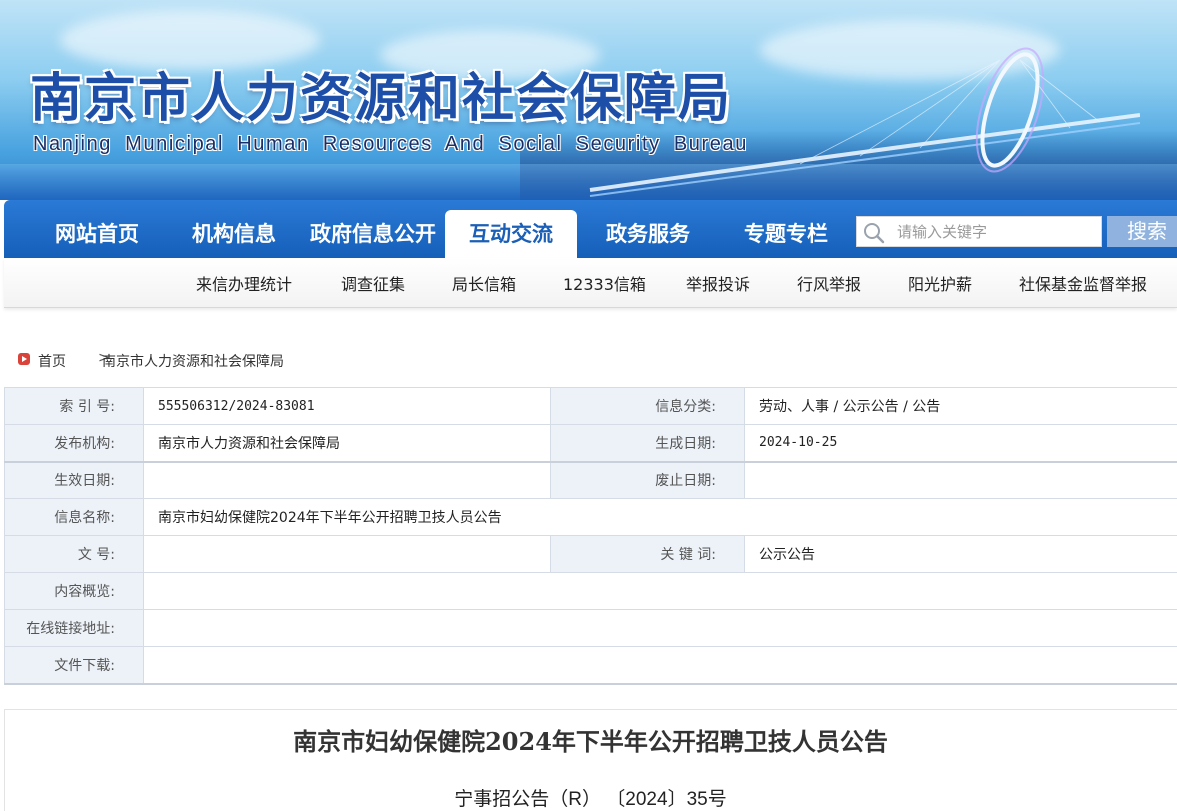 Image resolution: width=1177 pixels, height=811 pixels. What do you see at coordinates (960, 554) in the screenshot?
I see `keywords-value: 公示公告` at bounding box center [960, 554].